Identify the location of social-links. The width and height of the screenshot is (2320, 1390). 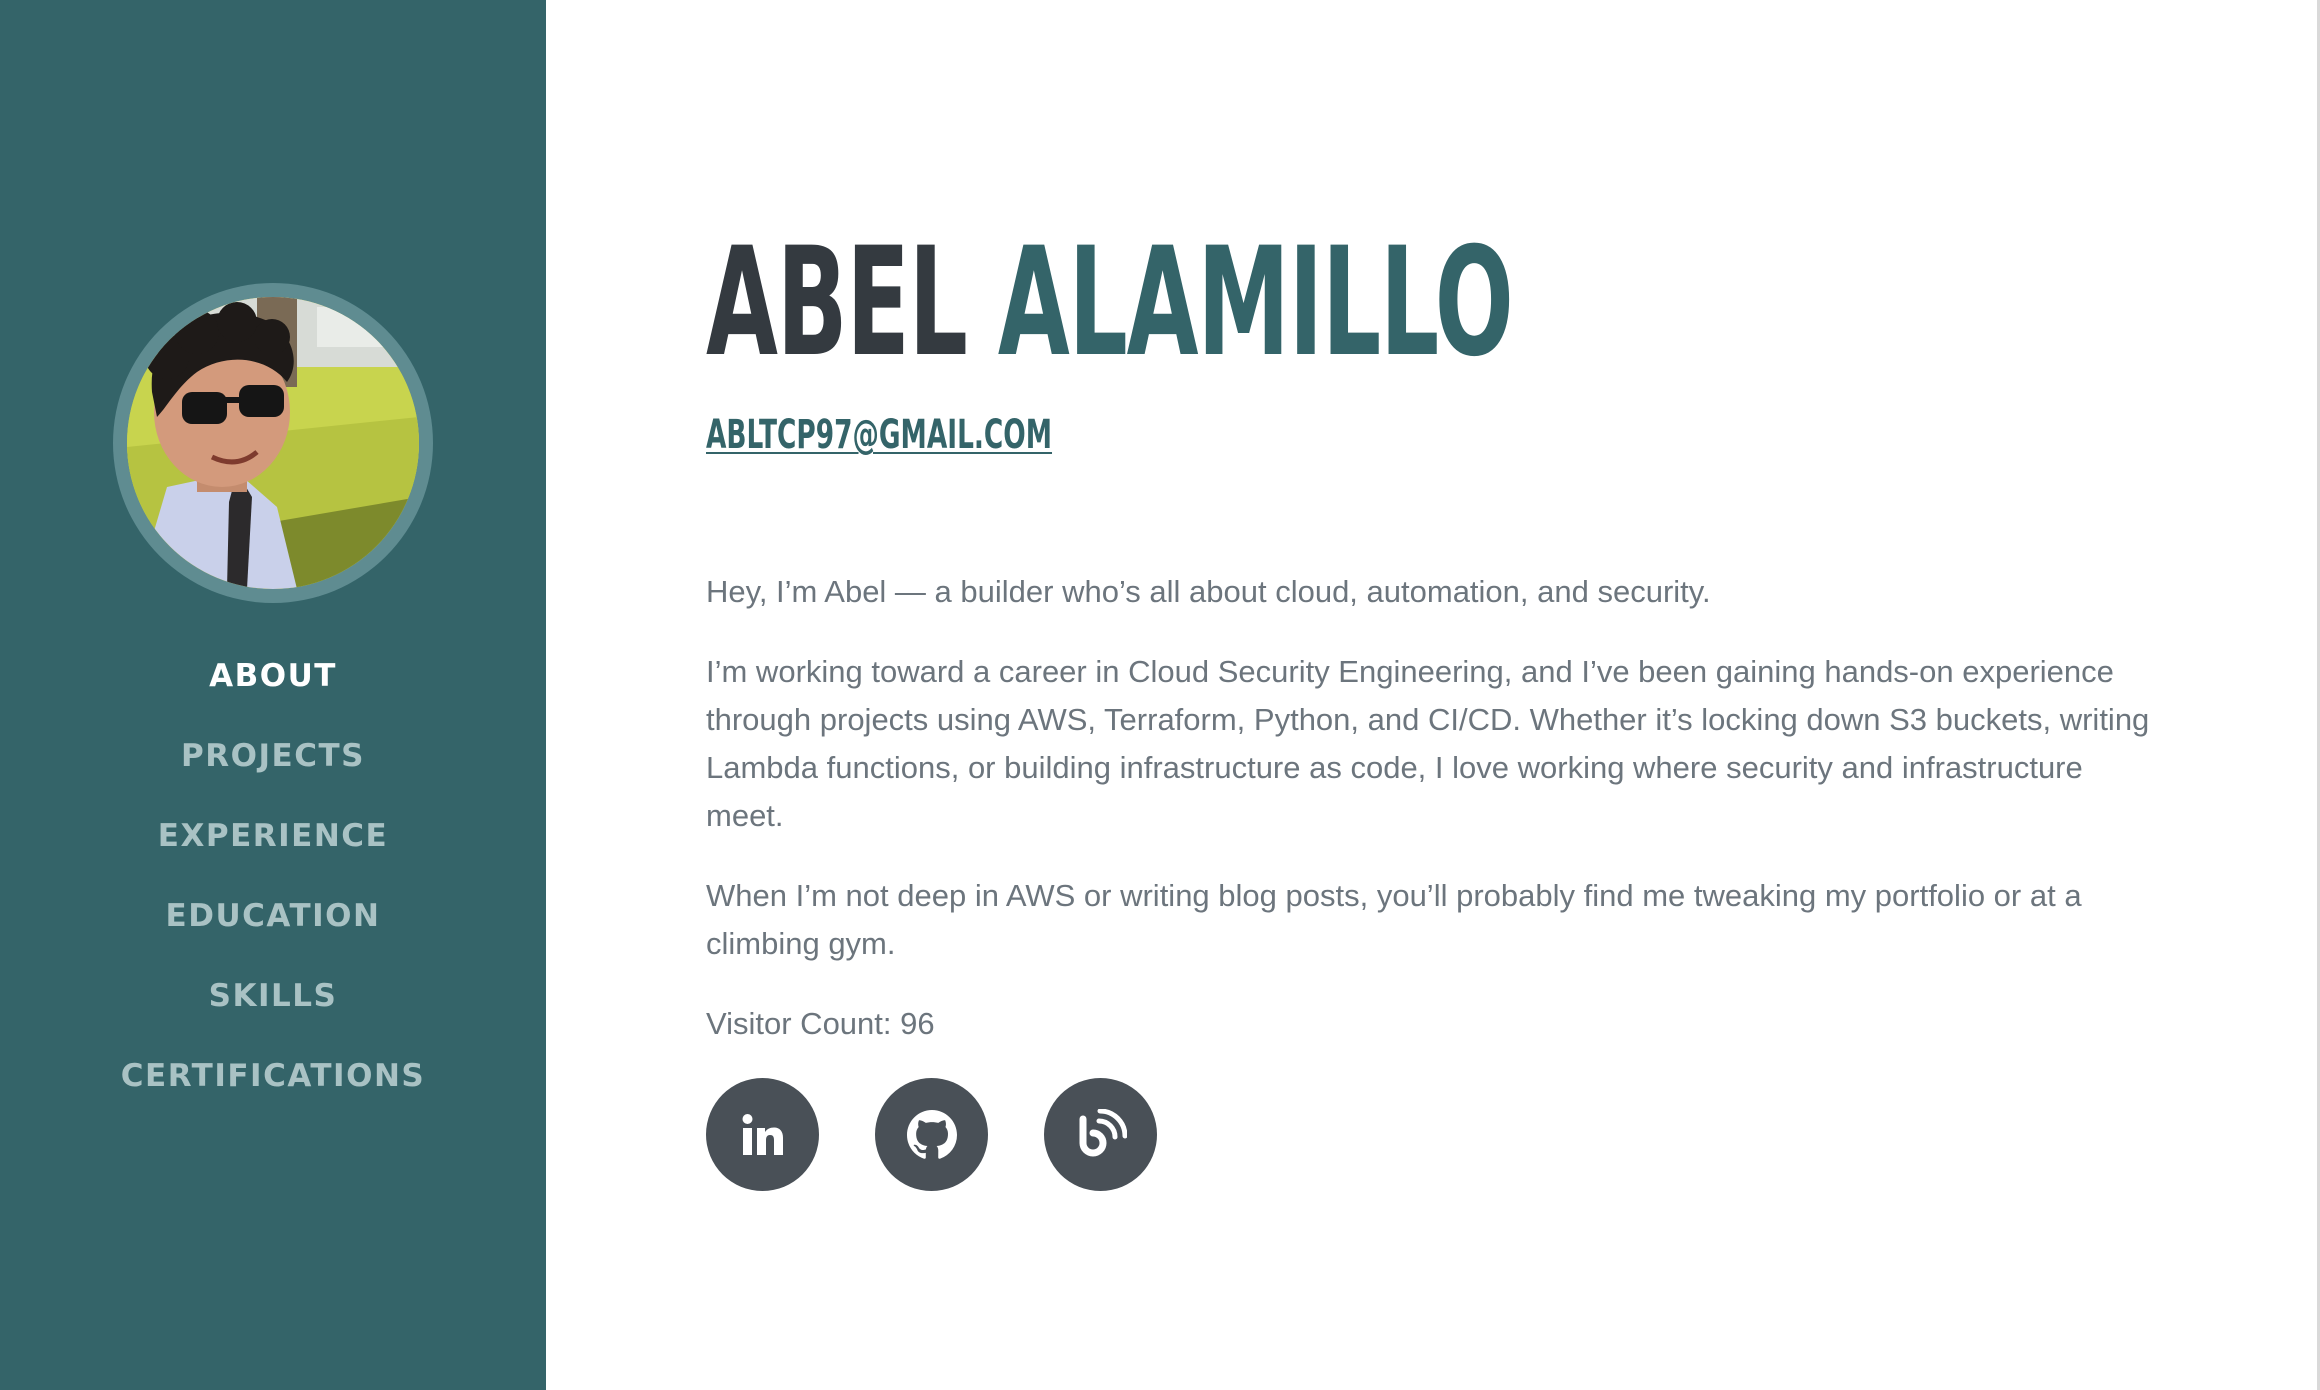
(931, 1134).